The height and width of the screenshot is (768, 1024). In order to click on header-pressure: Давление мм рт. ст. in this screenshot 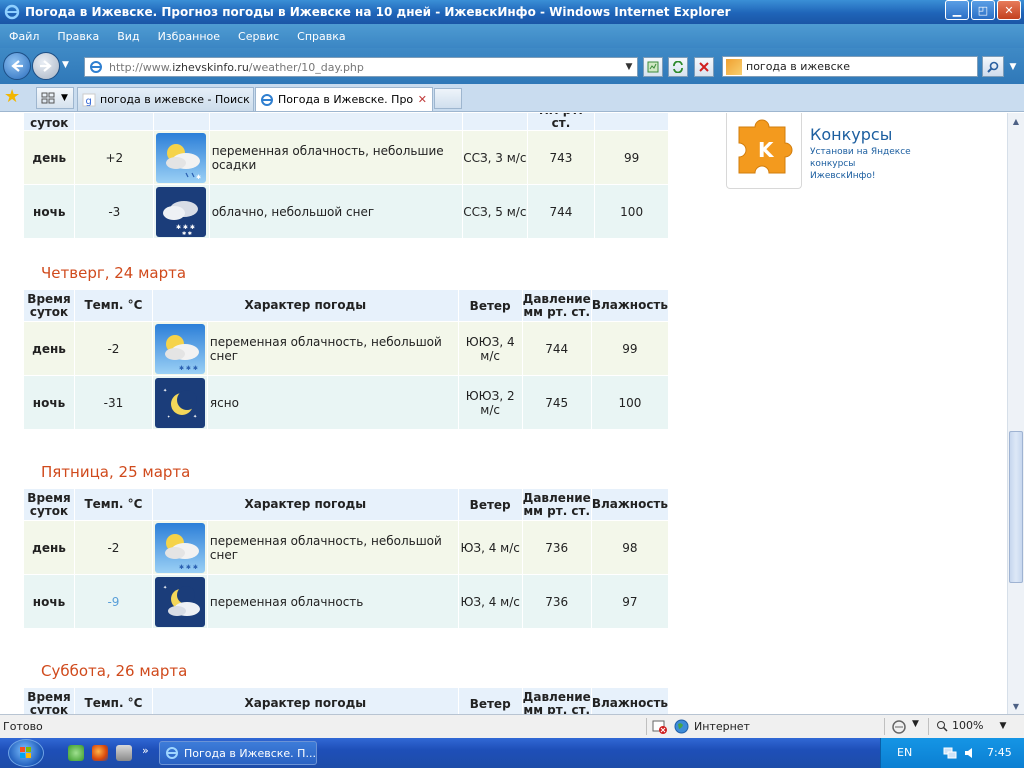, I will do `click(556, 701)`.